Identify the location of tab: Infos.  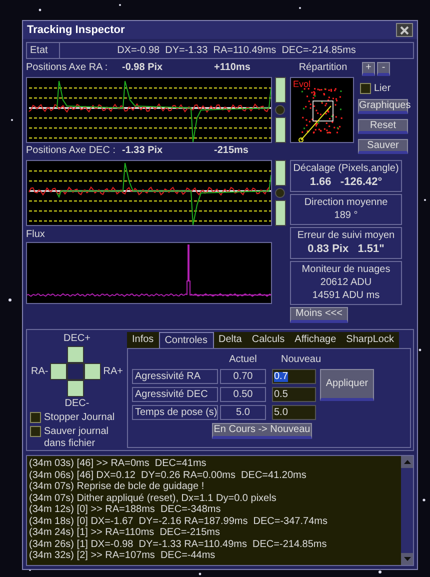
(143, 340).